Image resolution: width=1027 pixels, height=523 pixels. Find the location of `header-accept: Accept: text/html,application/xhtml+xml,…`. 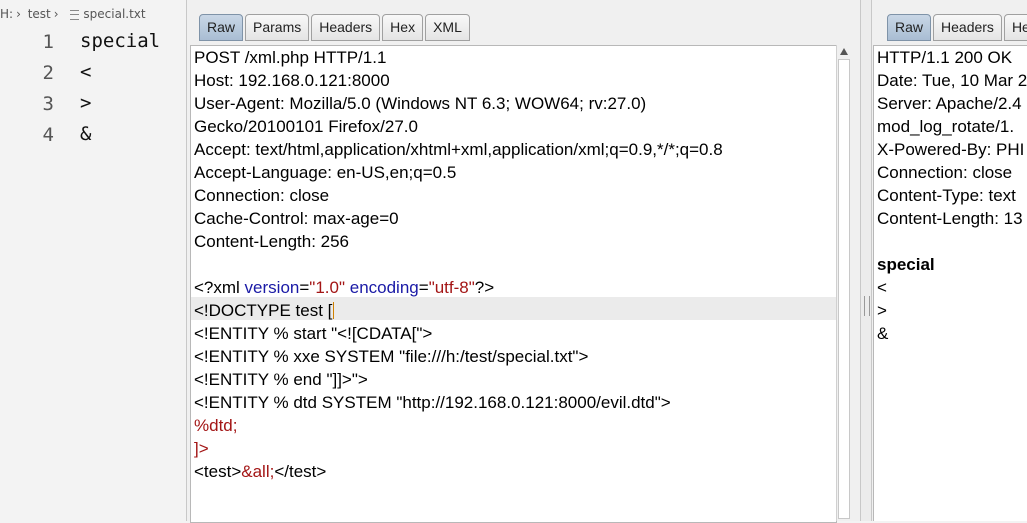

header-accept: Accept: text/html,application/xhtml+xml,… is located at coordinates (458, 149).